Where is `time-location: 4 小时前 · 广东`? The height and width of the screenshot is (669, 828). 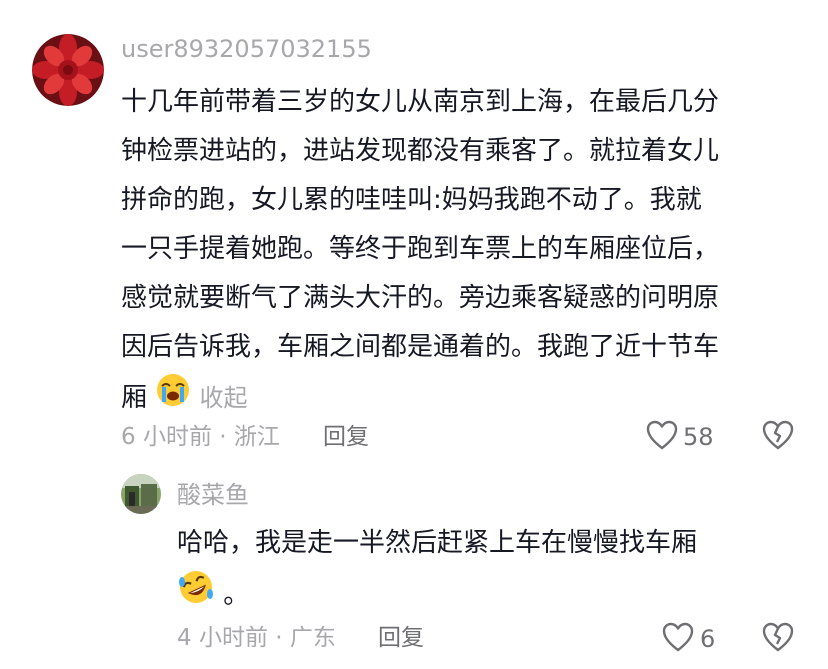
time-location: 4 小时前 · 广东 is located at coordinates (256, 638).